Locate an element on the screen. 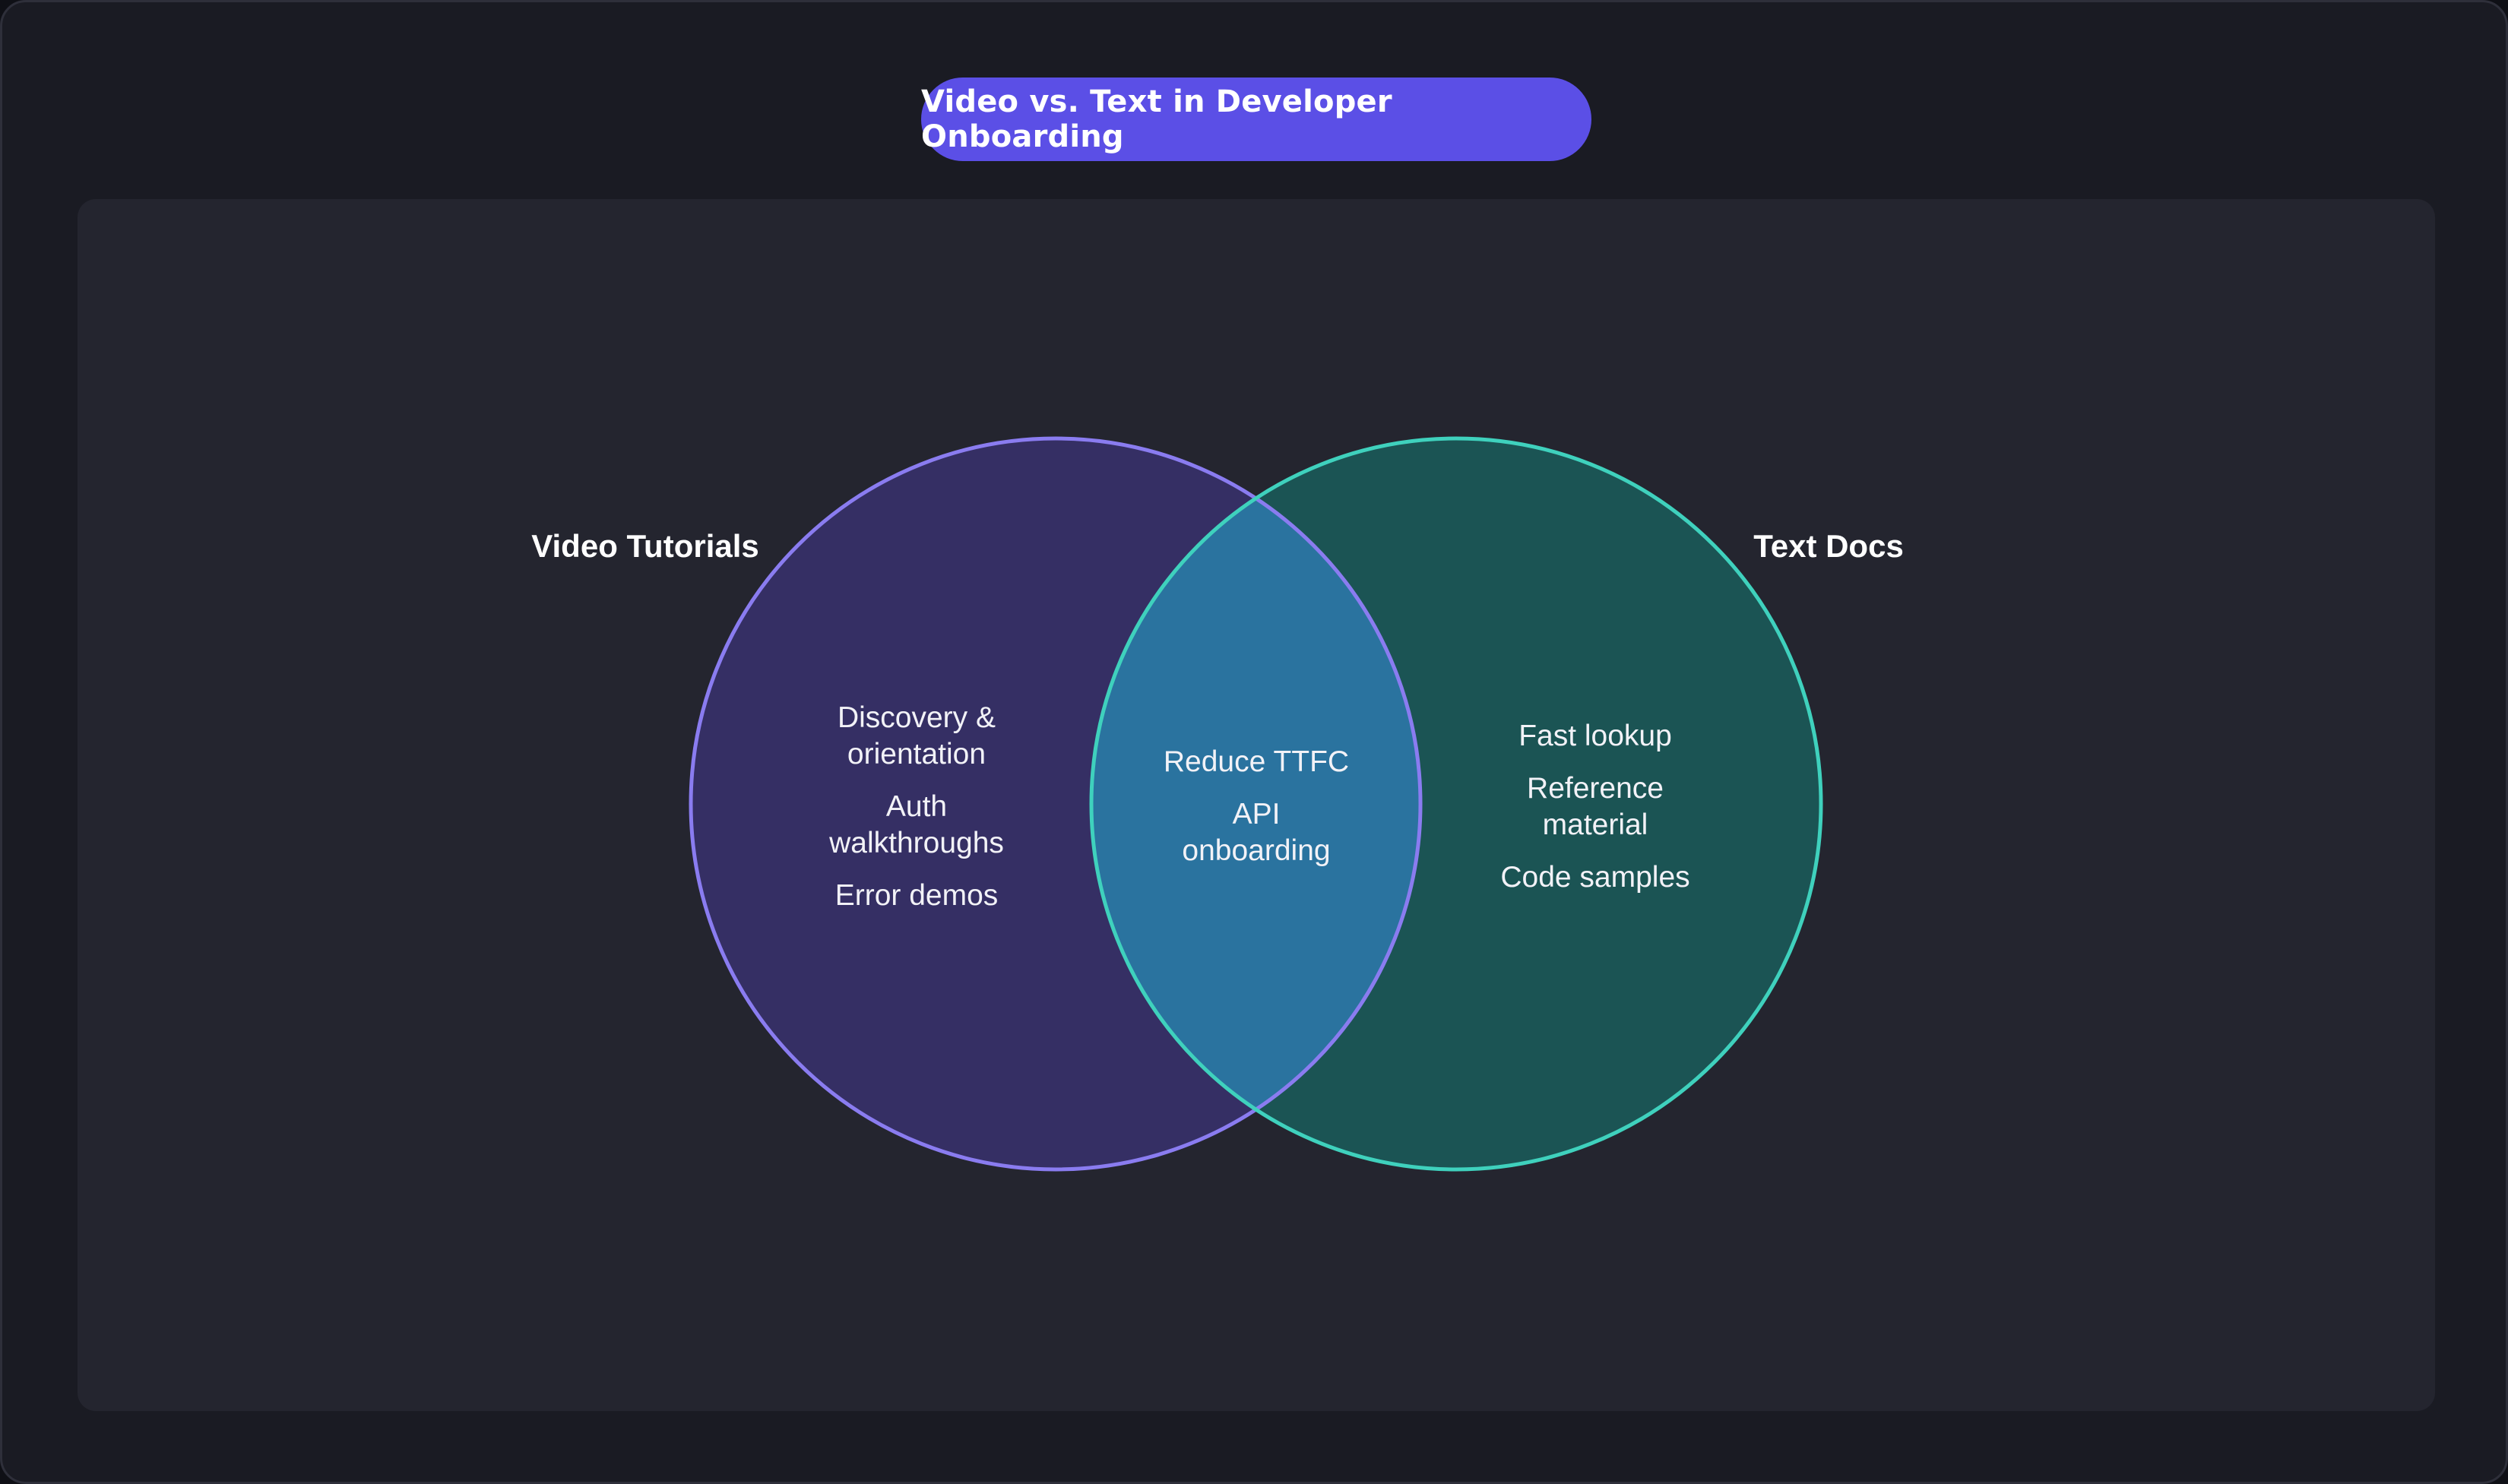  left-item-2-line-1: Auth is located at coordinates (916, 806).